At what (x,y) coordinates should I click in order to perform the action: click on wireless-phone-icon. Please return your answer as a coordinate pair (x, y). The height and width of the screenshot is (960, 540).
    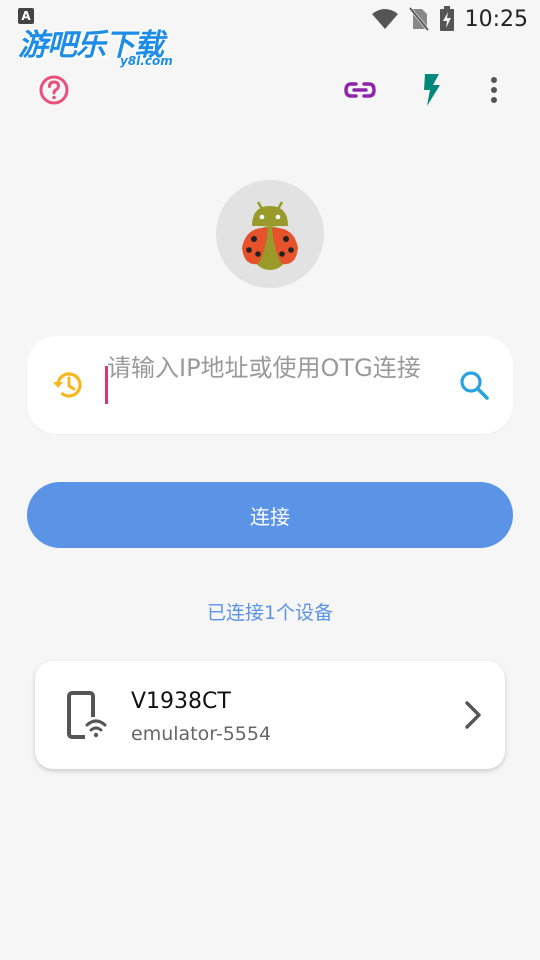
    Looking at the image, I should click on (89, 716).